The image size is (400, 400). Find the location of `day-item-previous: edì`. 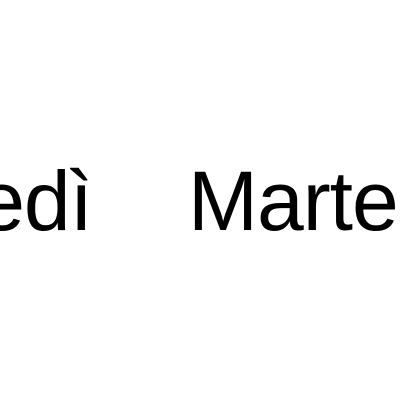

day-item-previous: edì is located at coordinates (46, 201).